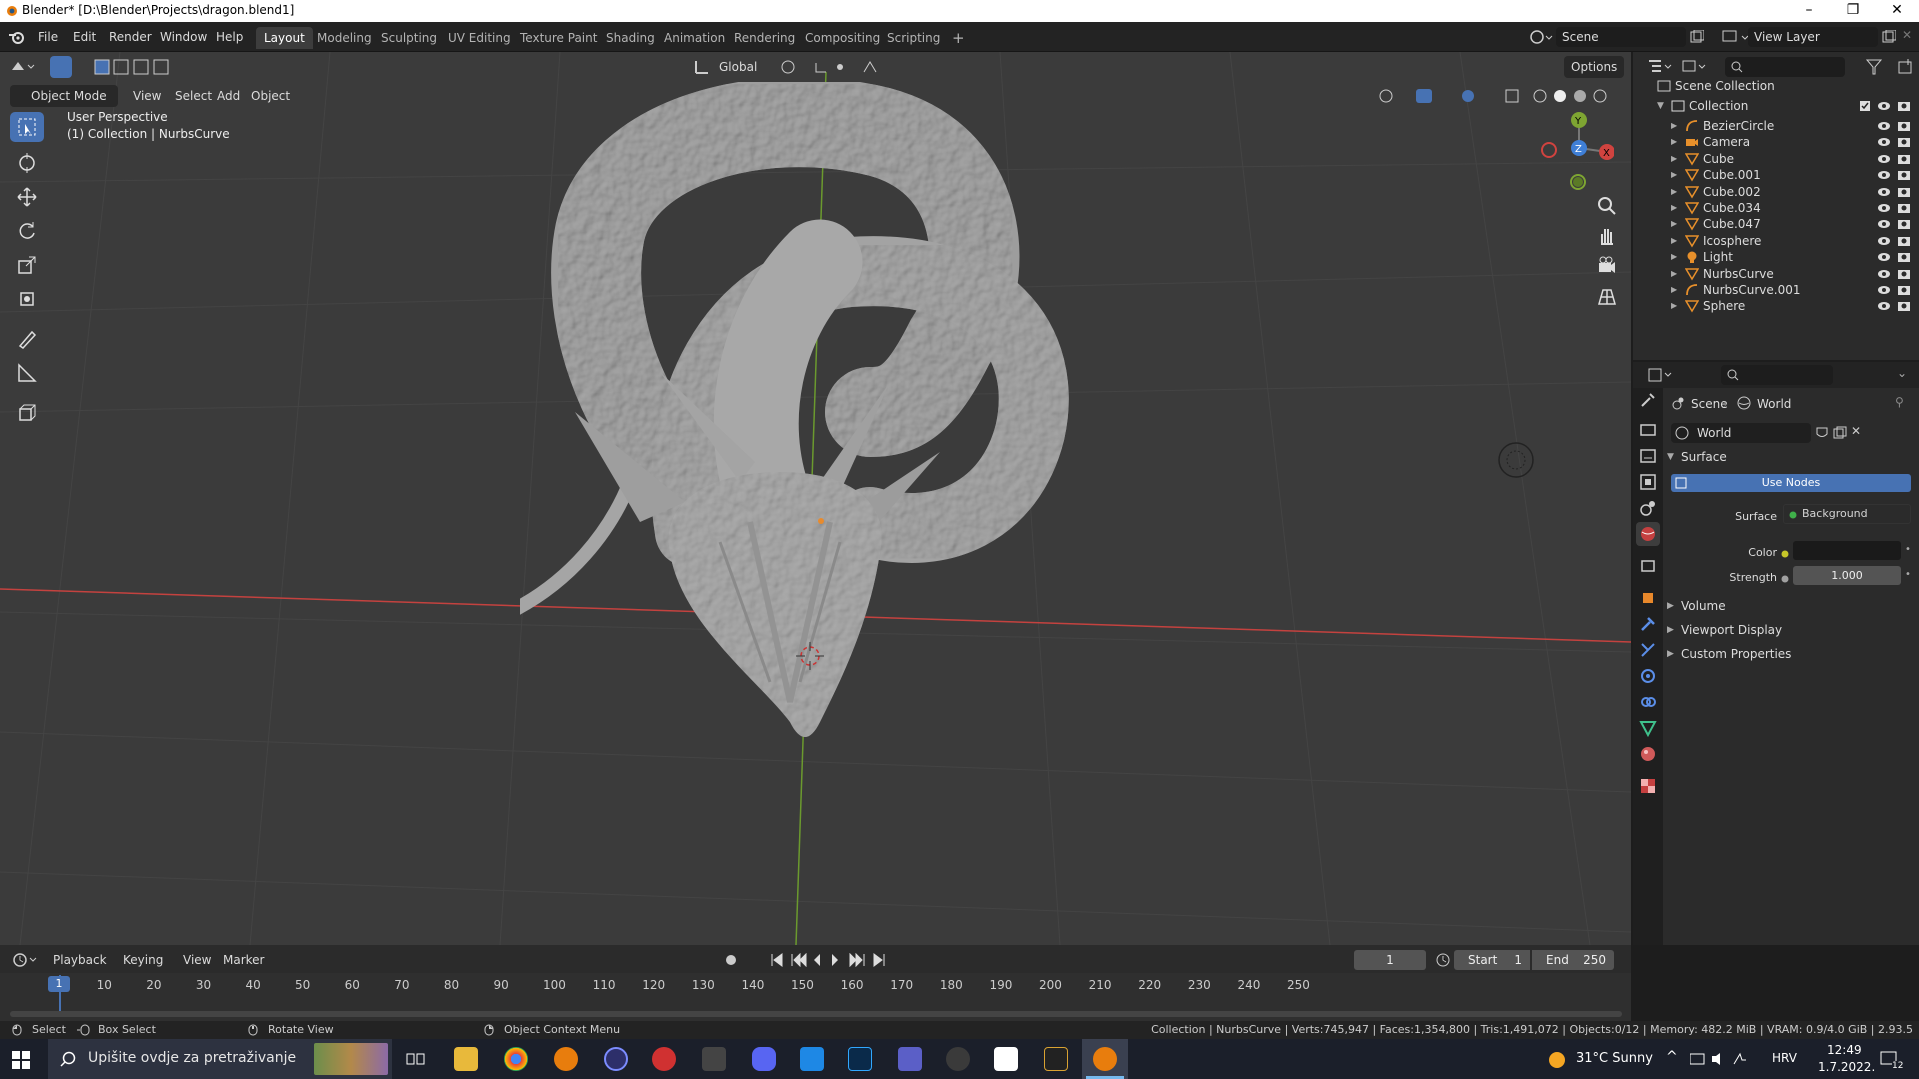  Describe the element at coordinates (1660, 375) in the screenshot. I see `properties-editor-icon` at that location.